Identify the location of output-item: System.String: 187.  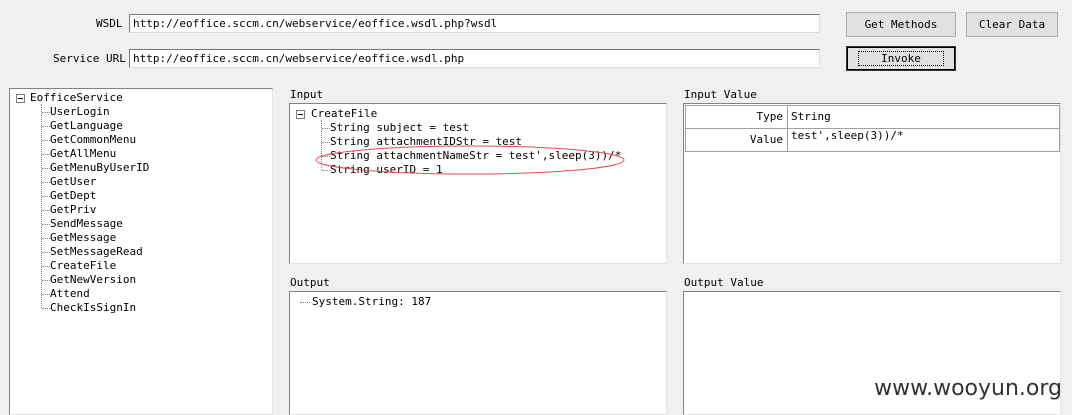
(371, 302).